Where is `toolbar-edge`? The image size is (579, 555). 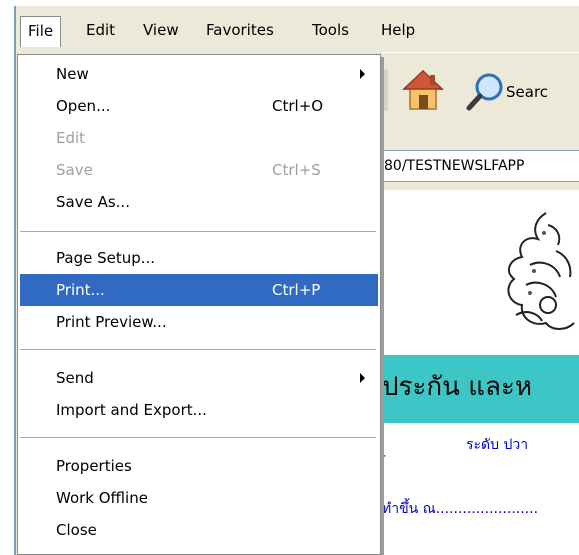
toolbar-edge is located at coordinates (386, 90).